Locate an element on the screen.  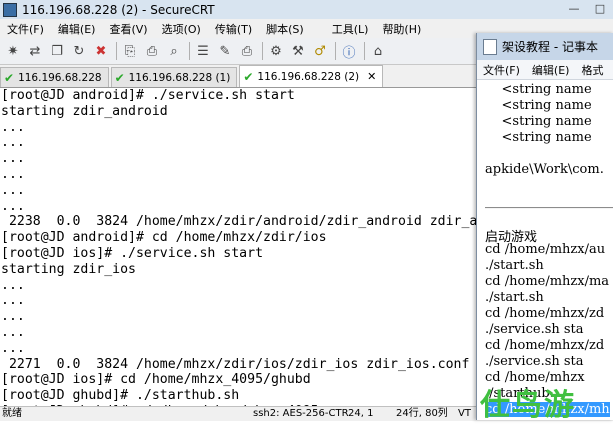
status-ssh: ssh2: AES-256-CTR is located at coordinates (301, 413).